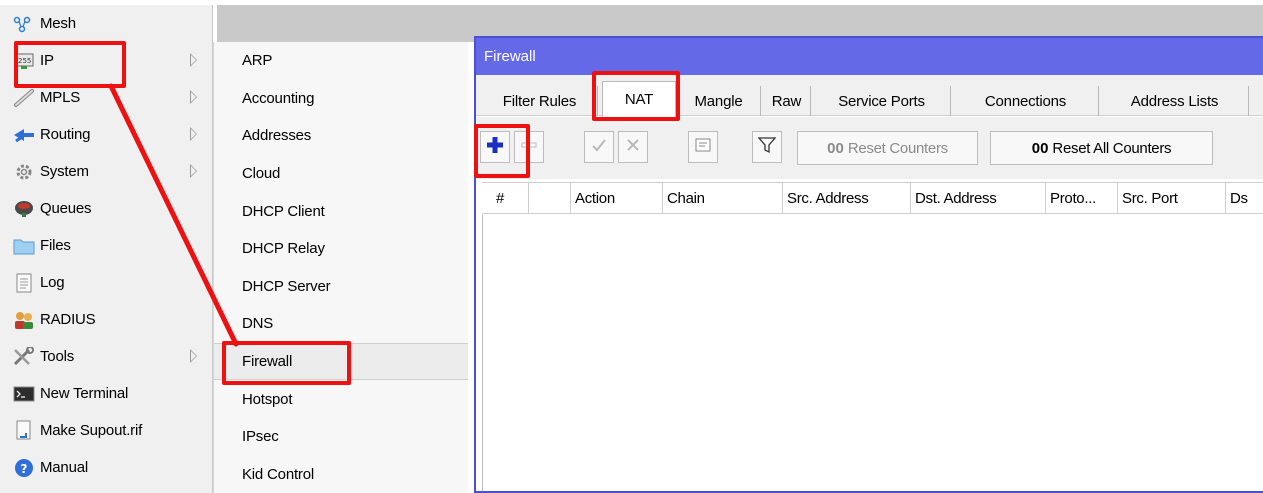 The image size is (1263, 493). I want to click on column-header-dst-address: Dst. Address, so click(977, 198).